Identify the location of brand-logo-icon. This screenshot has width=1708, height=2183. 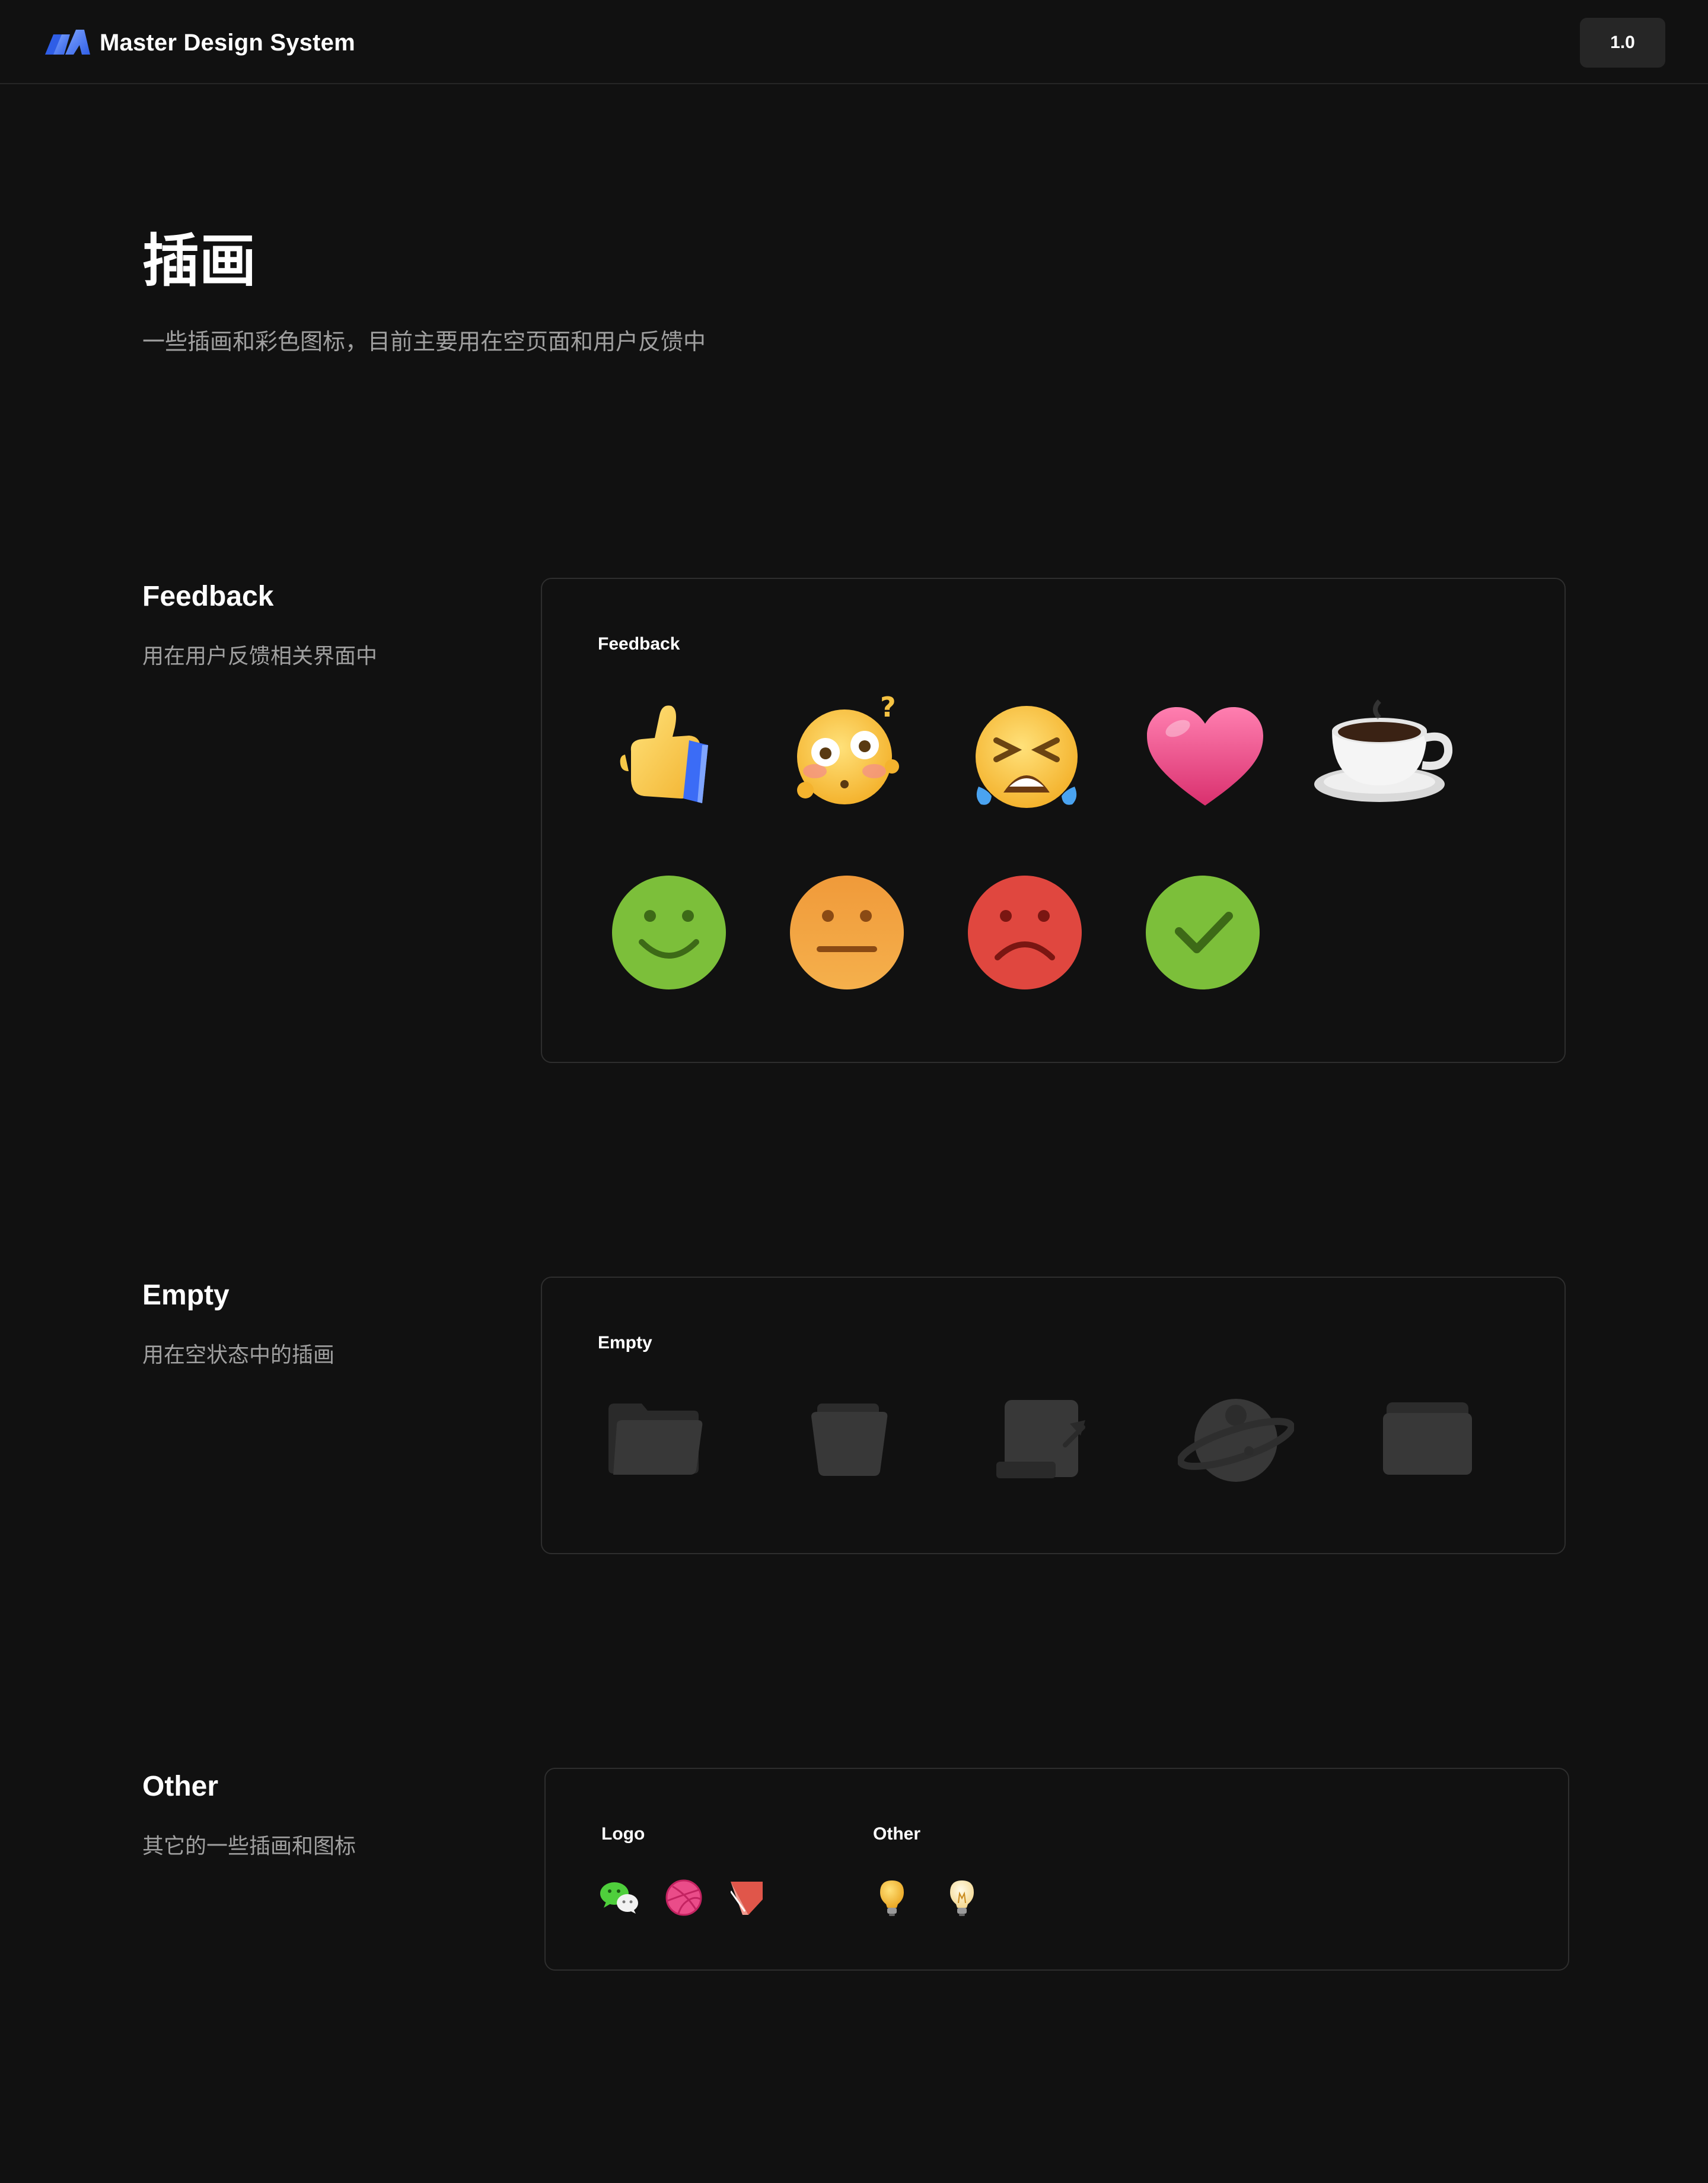
(67, 42).